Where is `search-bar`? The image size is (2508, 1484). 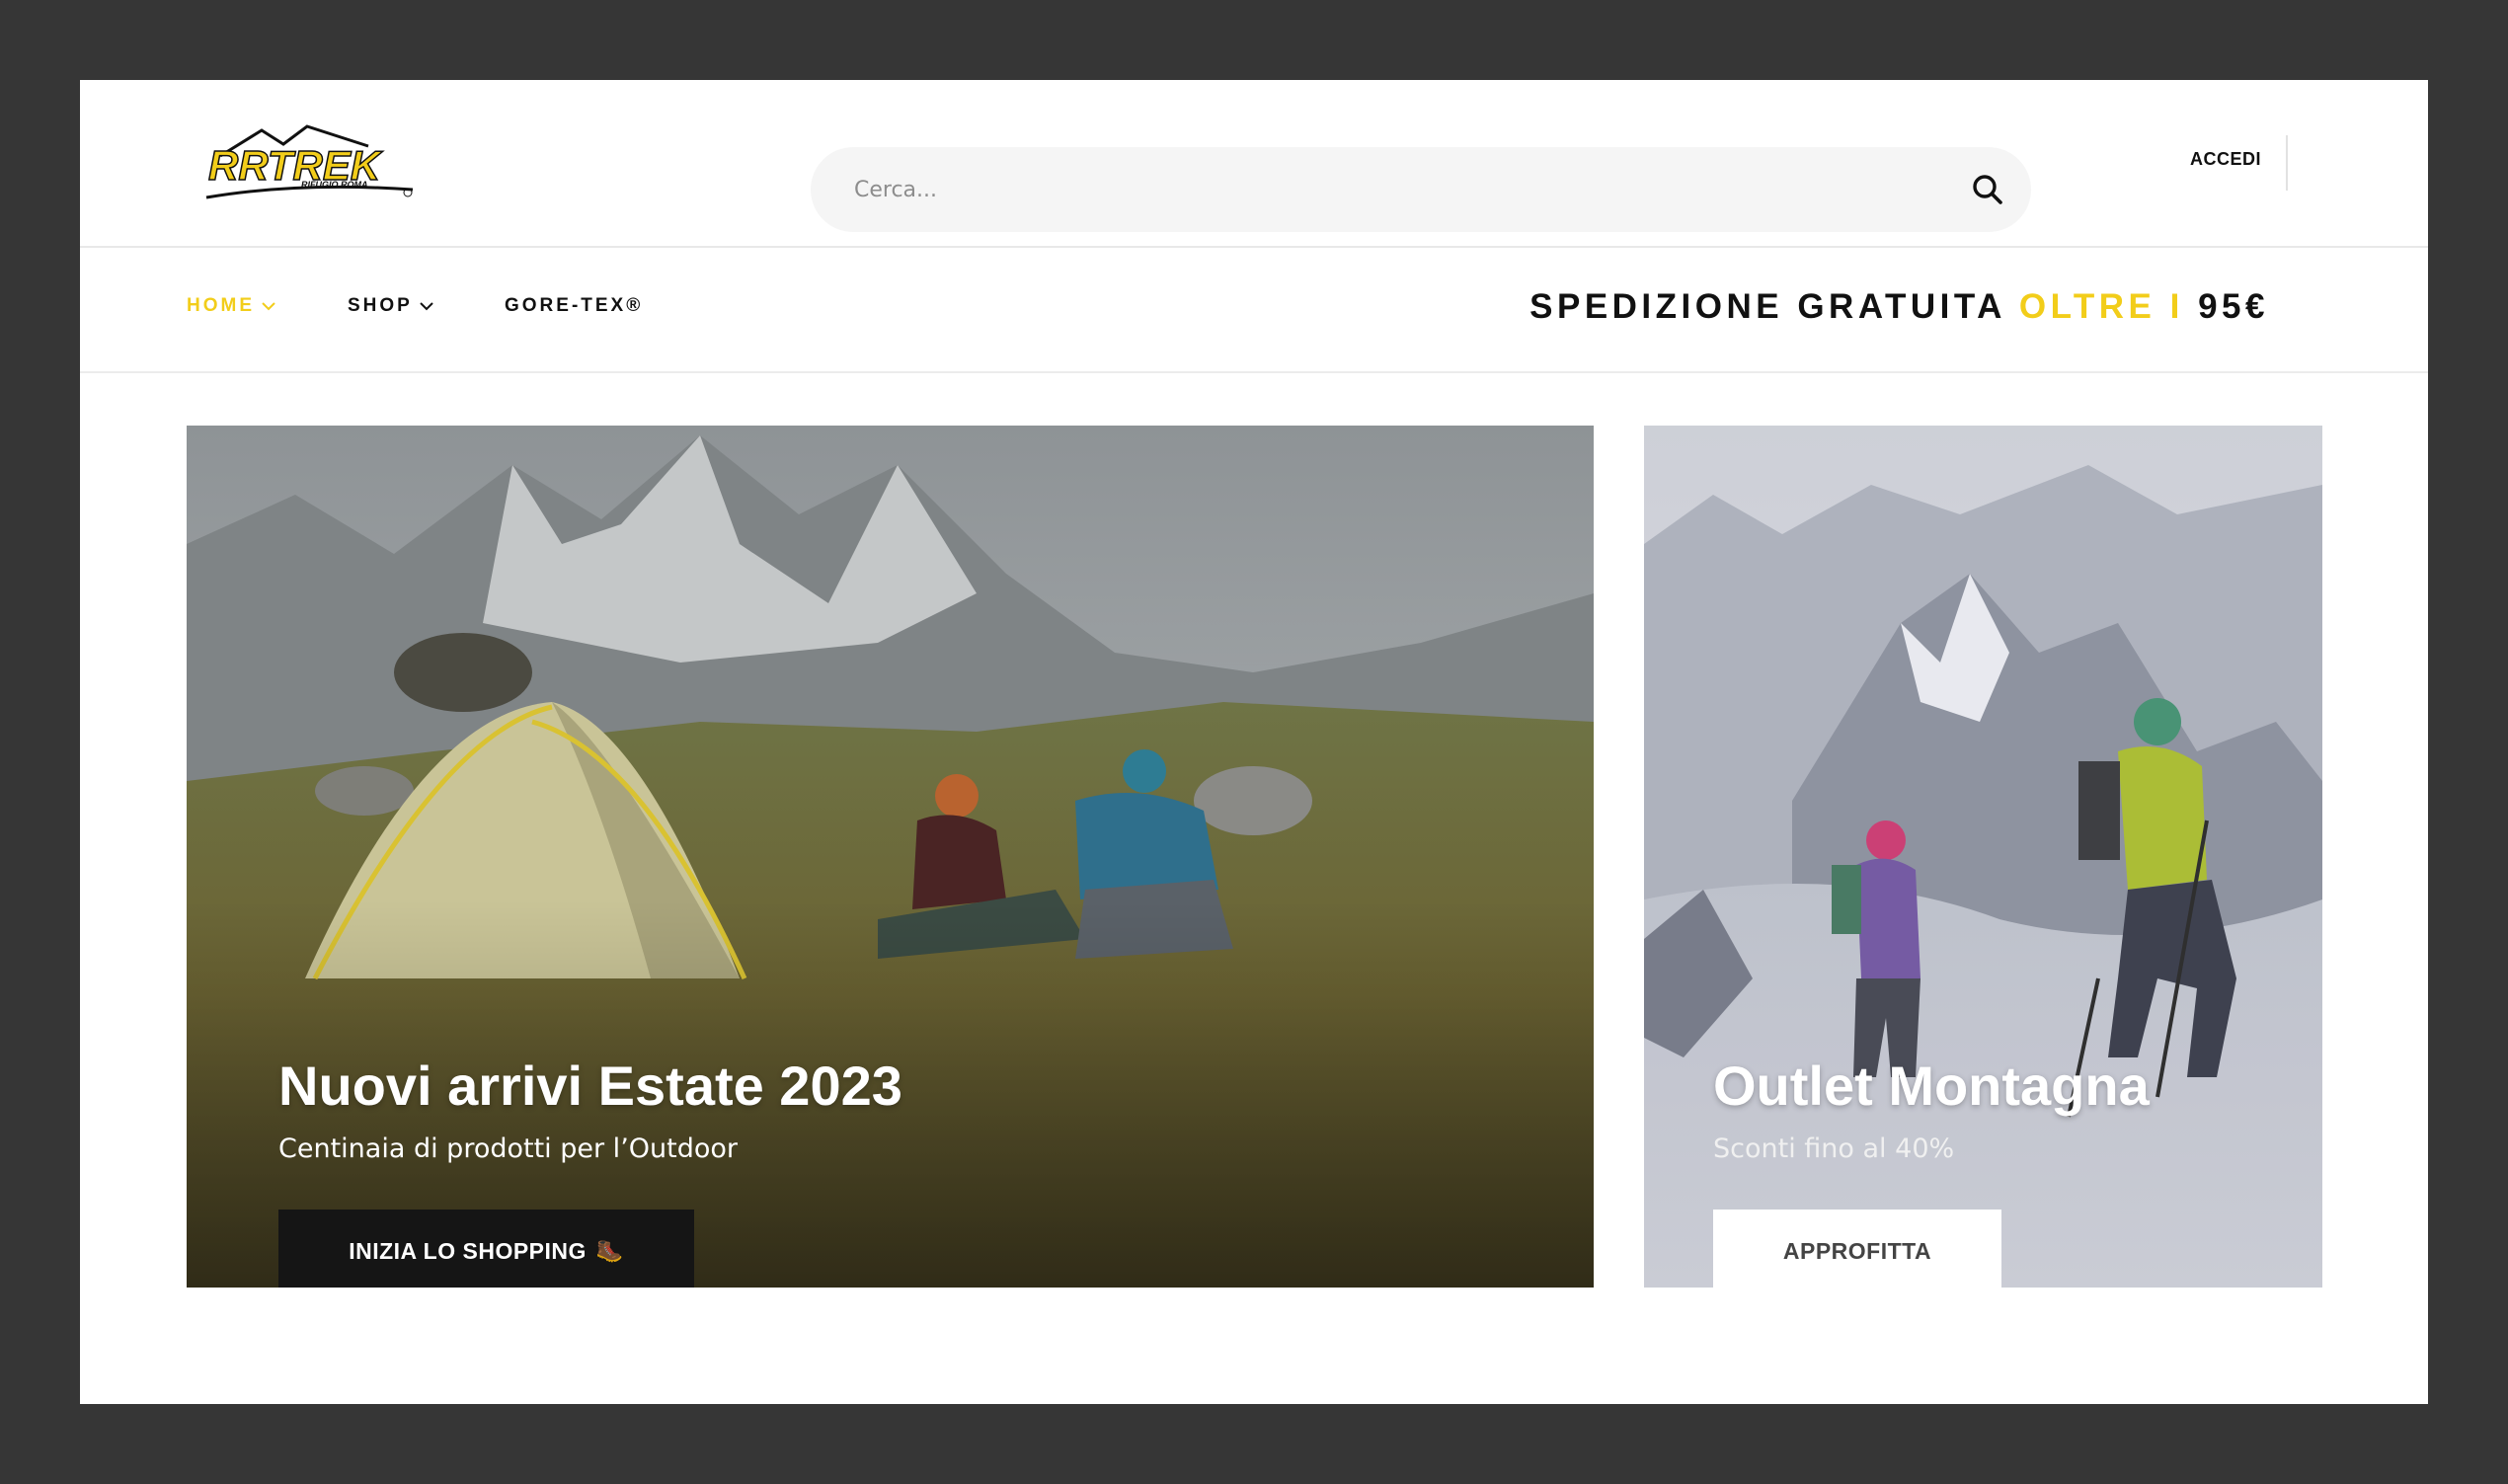 search-bar is located at coordinates (1421, 190).